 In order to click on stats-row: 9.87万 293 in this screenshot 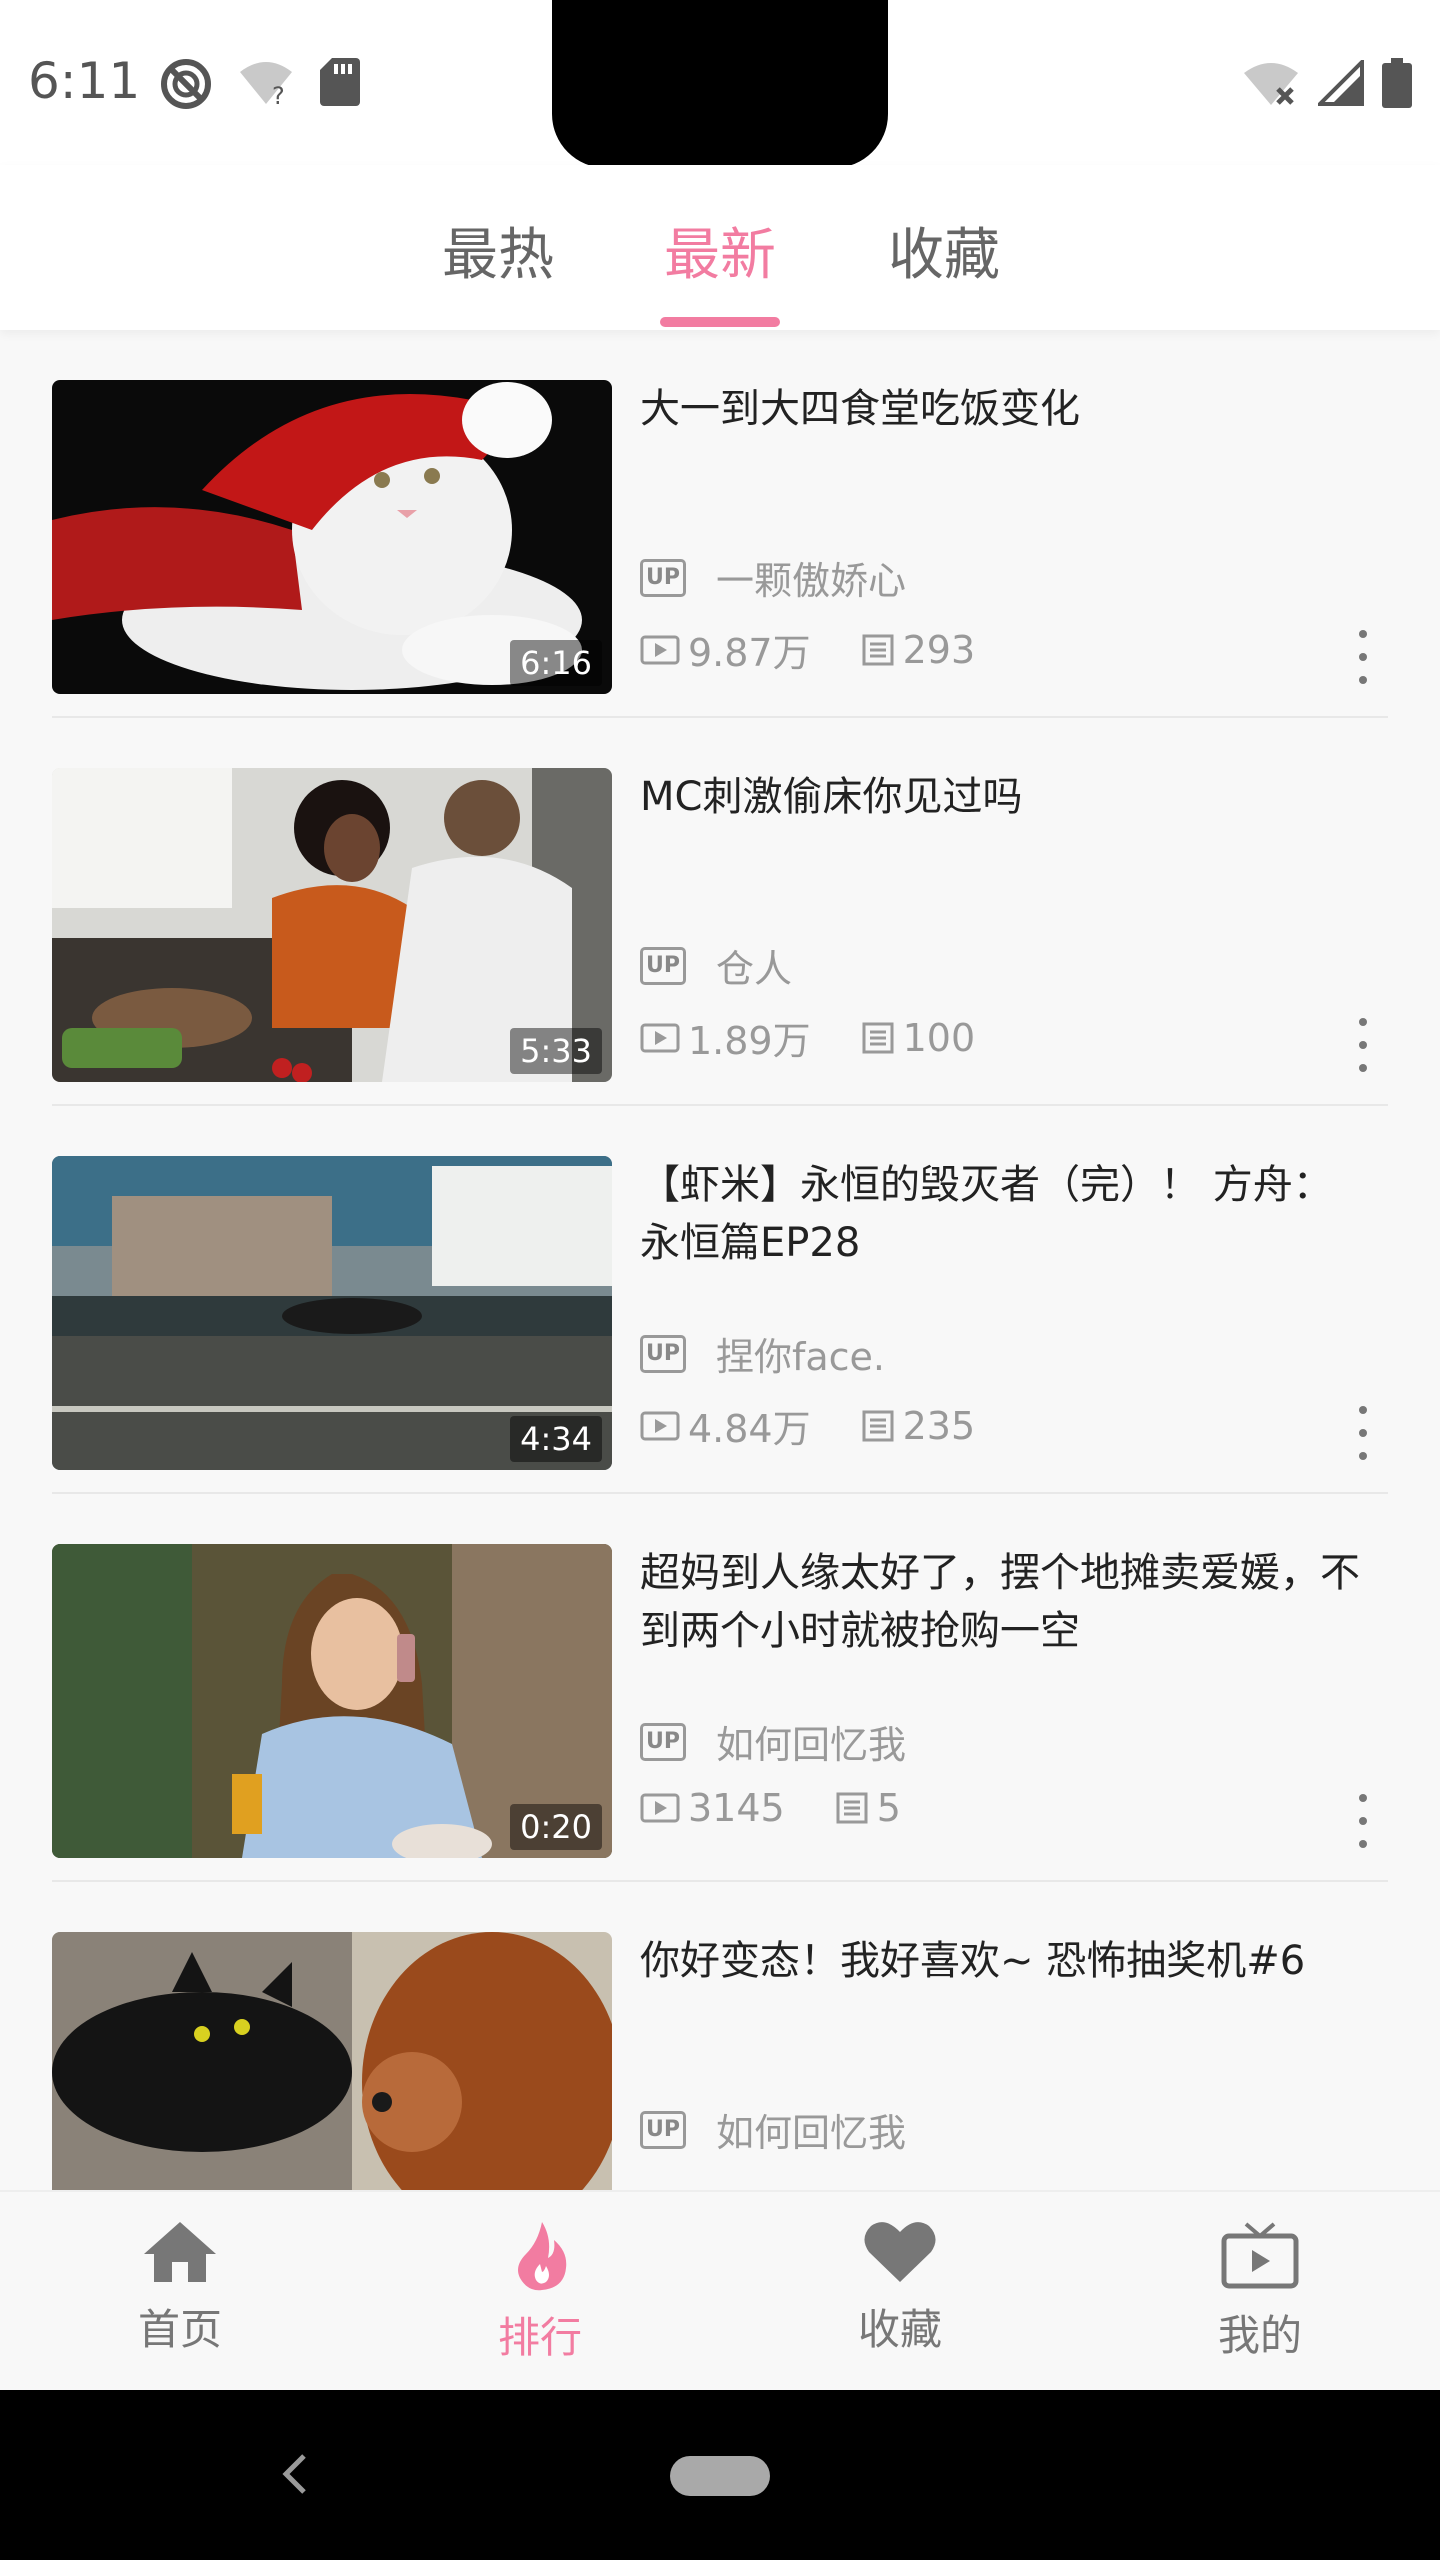, I will do `click(832, 649)`.